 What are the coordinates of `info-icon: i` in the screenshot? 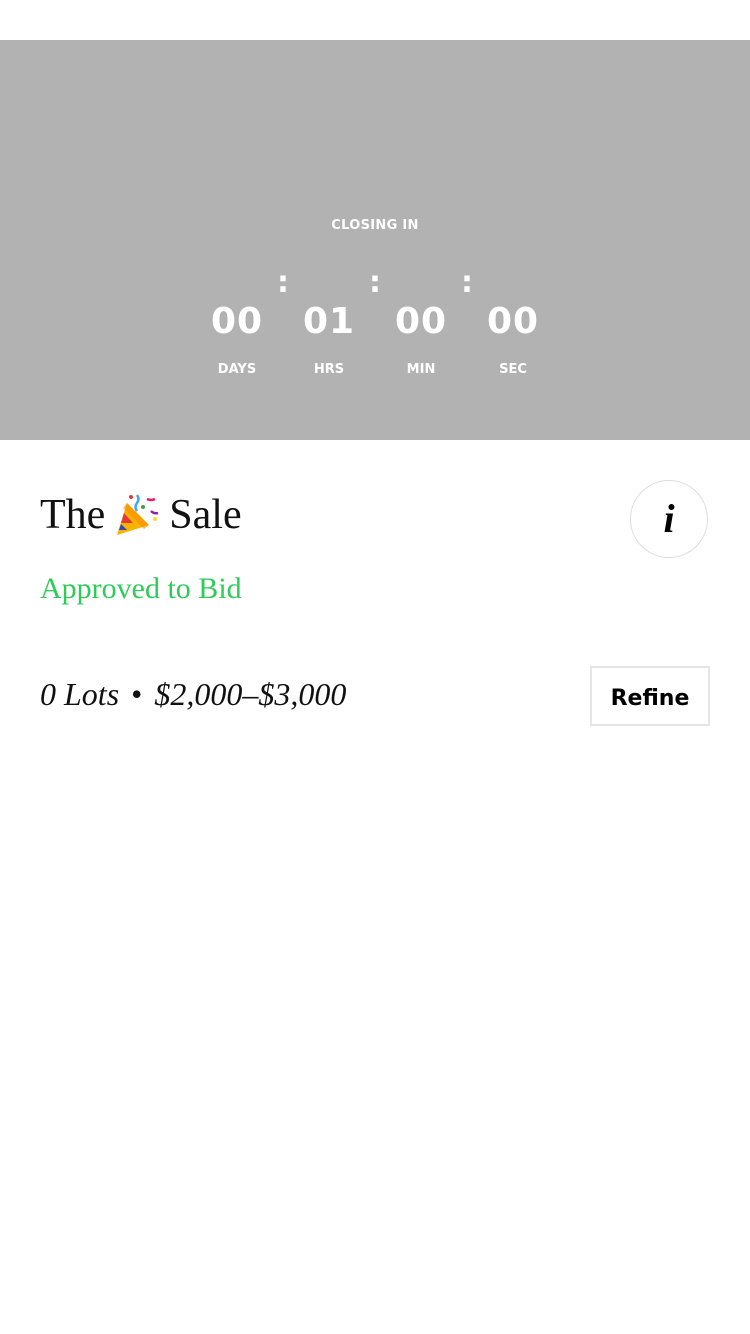 It's located at (669, 518).